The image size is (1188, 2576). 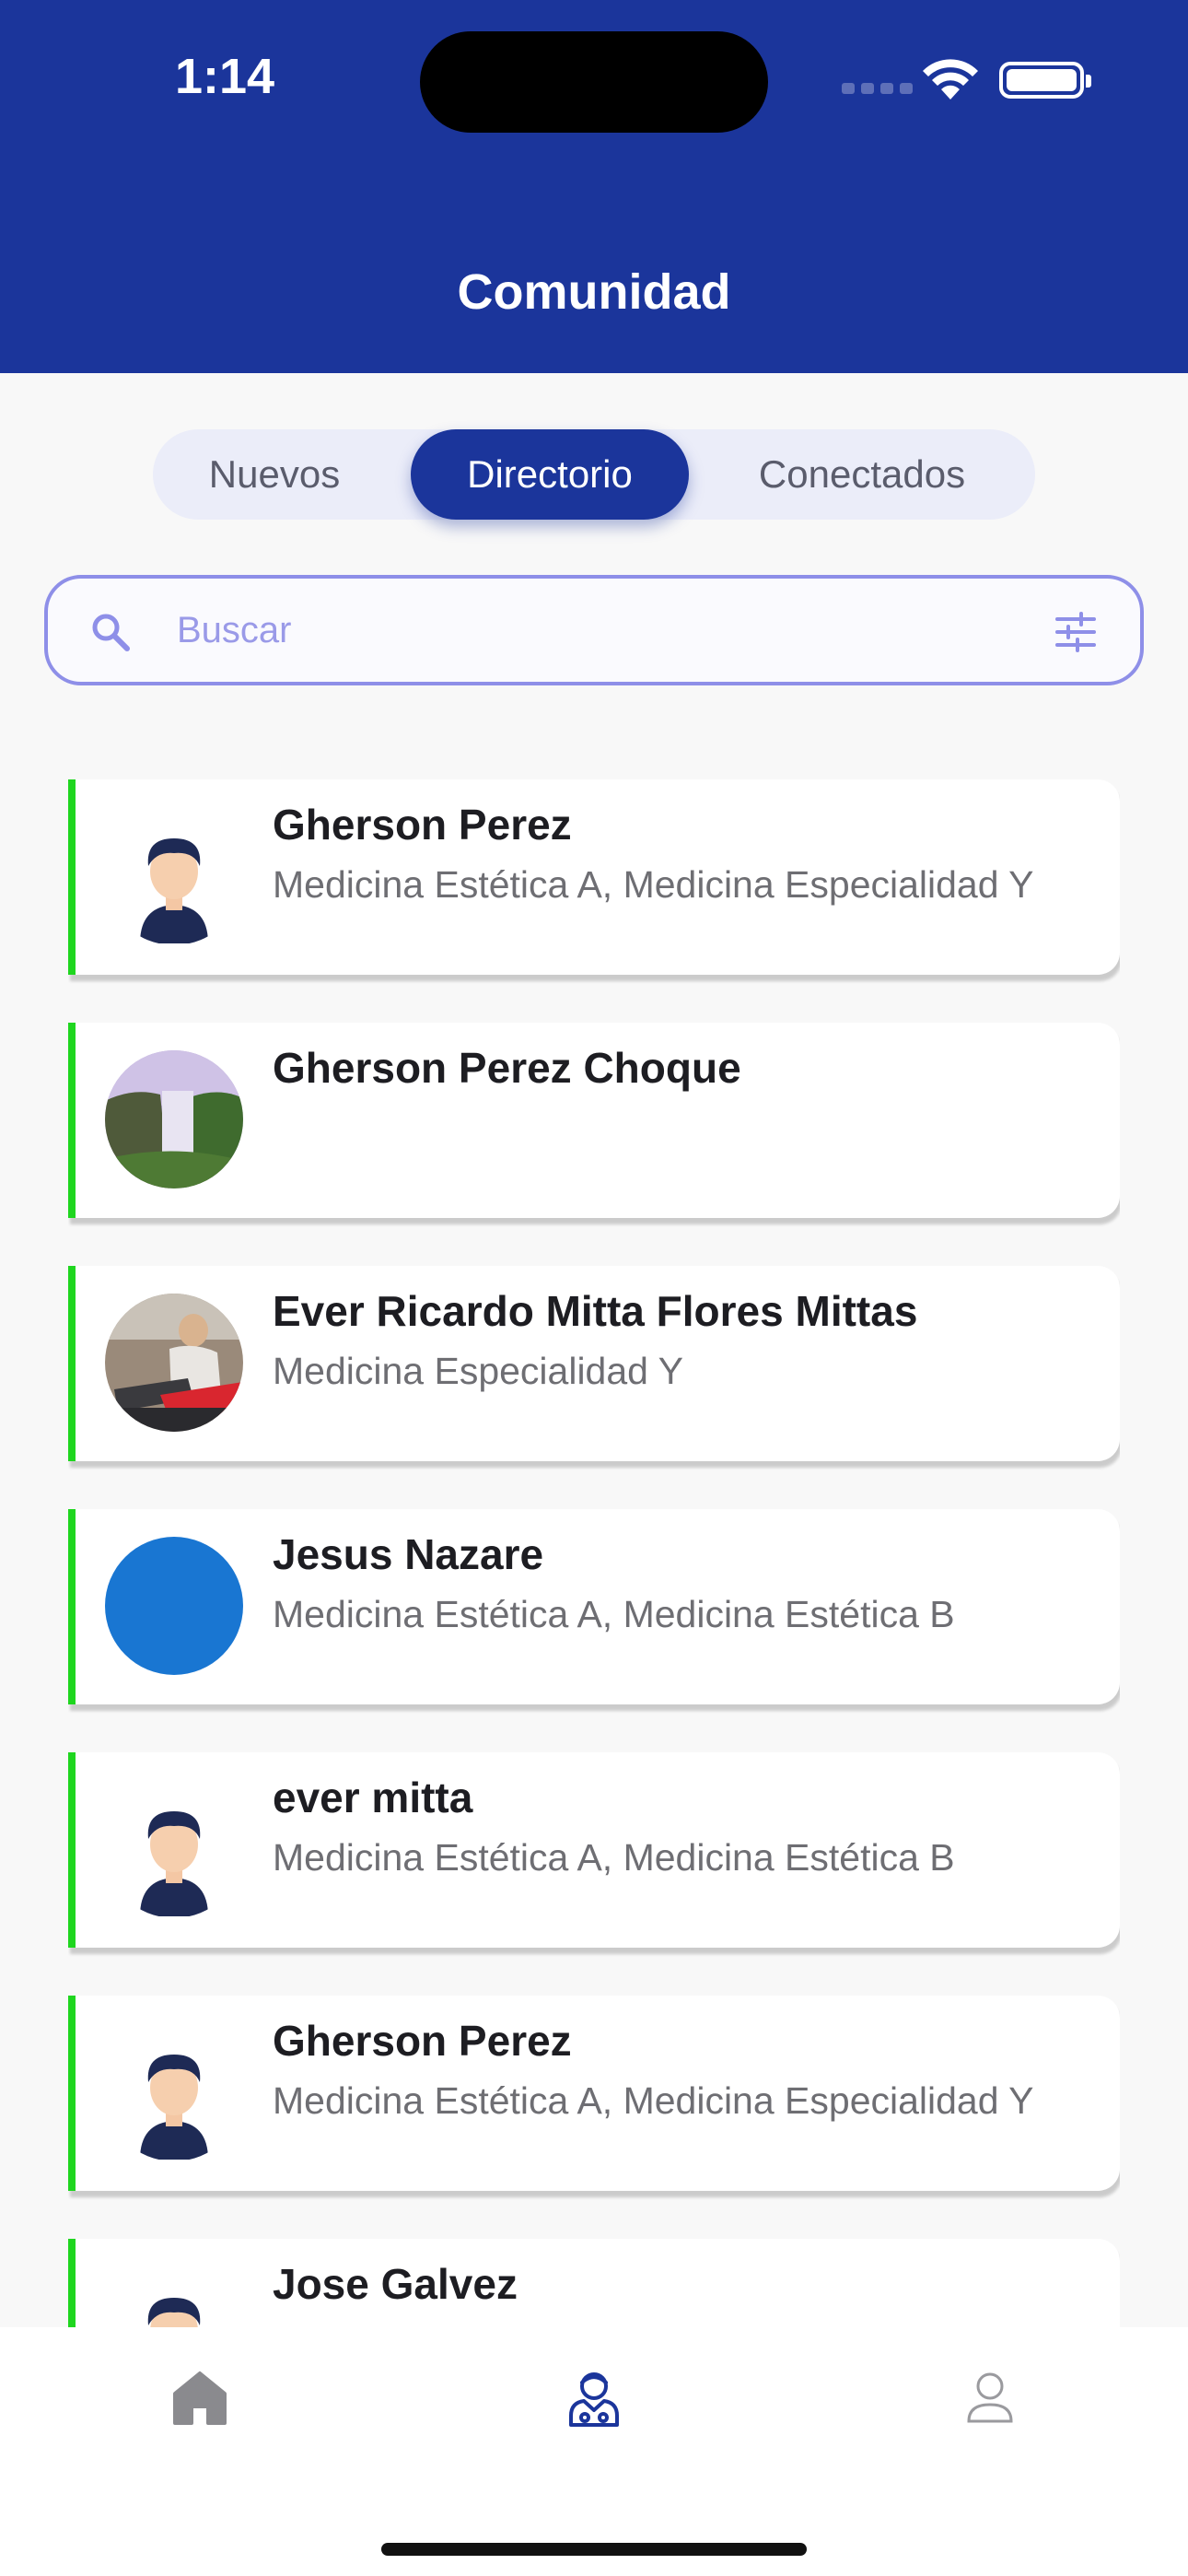 What do you see at coordinates (594, 82) in the screenshot?
I see `dynamic-island` at bounding box center [594, 82].